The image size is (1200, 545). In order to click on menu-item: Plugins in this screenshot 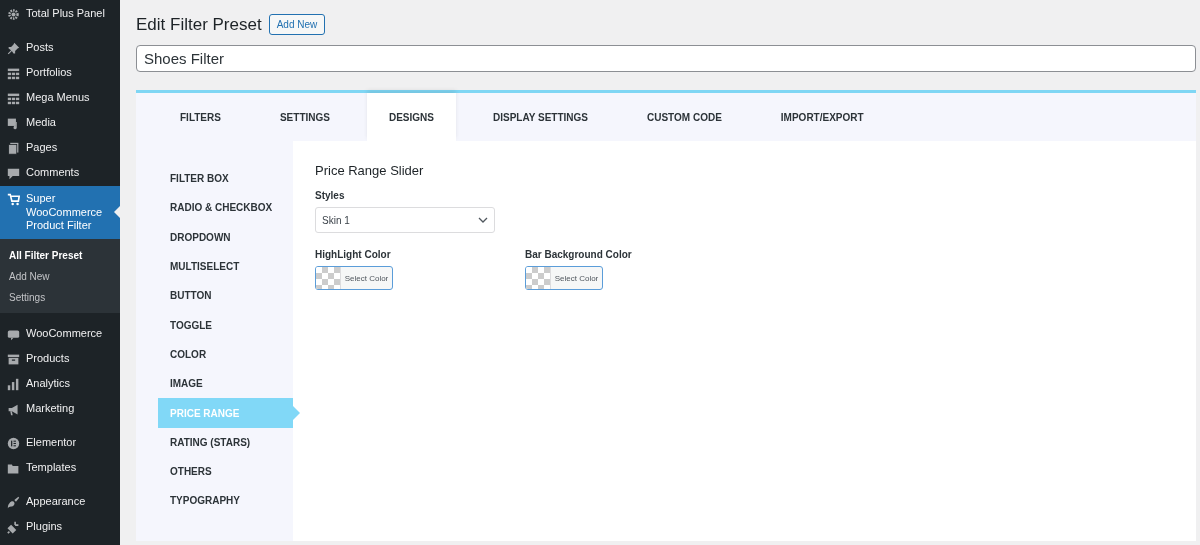, I will do `click(60, 527)`.